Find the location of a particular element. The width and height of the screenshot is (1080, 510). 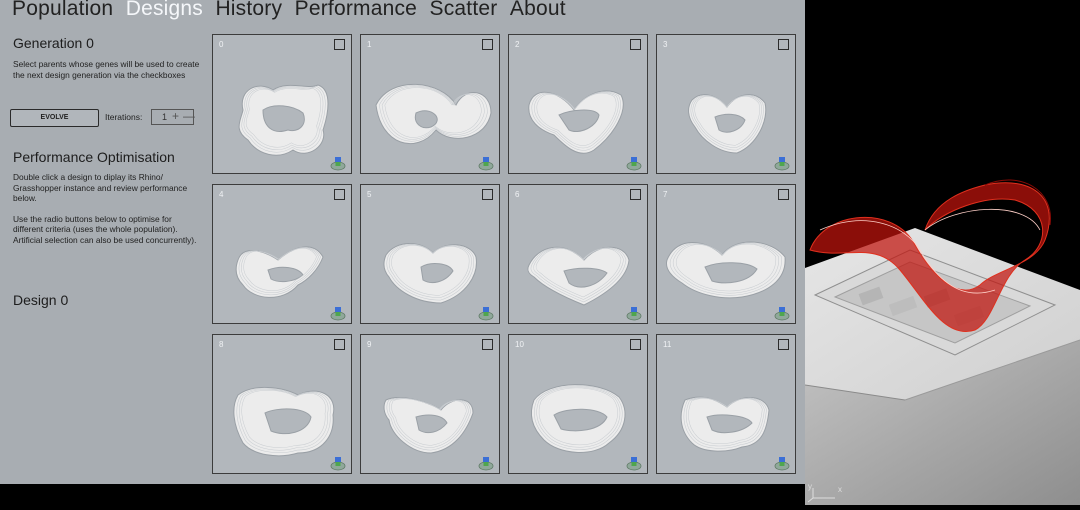

performance-title: Performance Optimisation is located at coordinates (94, 157).